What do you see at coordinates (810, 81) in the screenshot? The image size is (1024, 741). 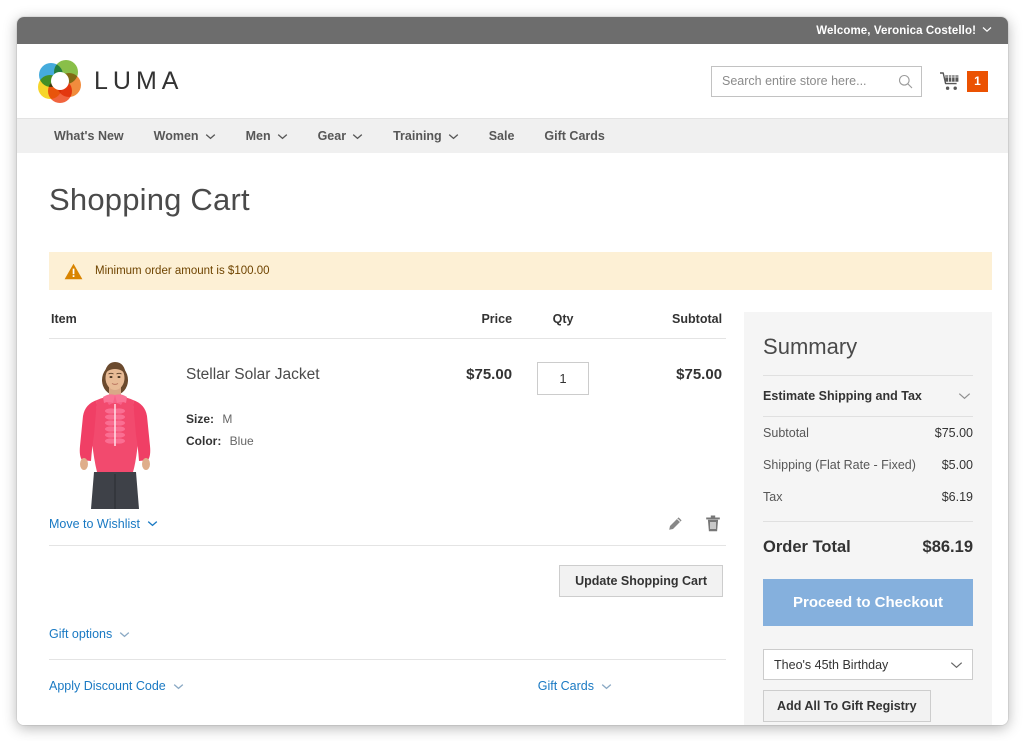 I see `search-input` at bounding box center [810, 81].